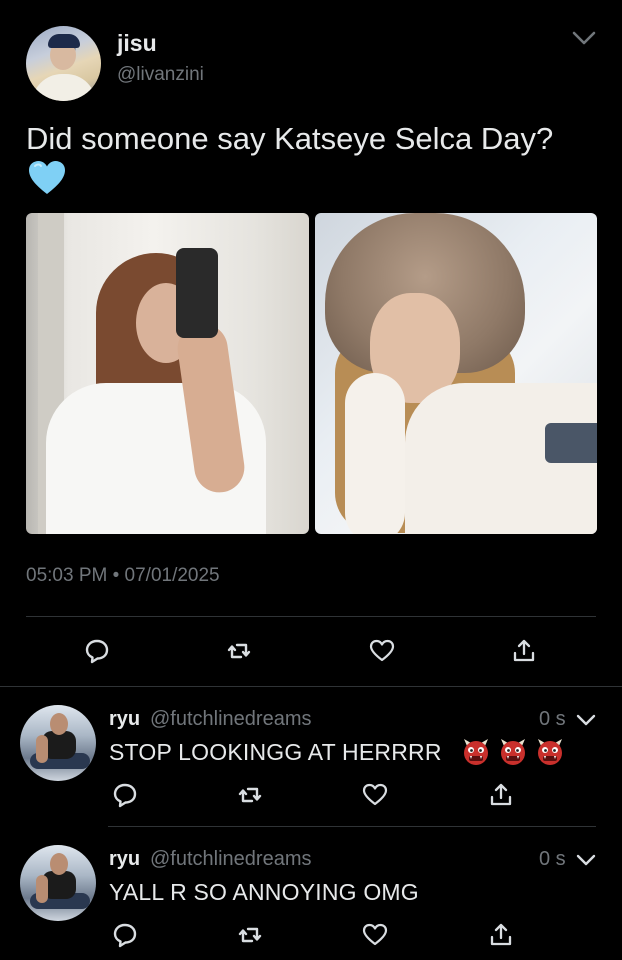  What do you see at coordinates (275, 752) in the screenshot?
I see `reply-text: STOP LOOKINGG AT HERRRR` at bounding box center [275, 752].